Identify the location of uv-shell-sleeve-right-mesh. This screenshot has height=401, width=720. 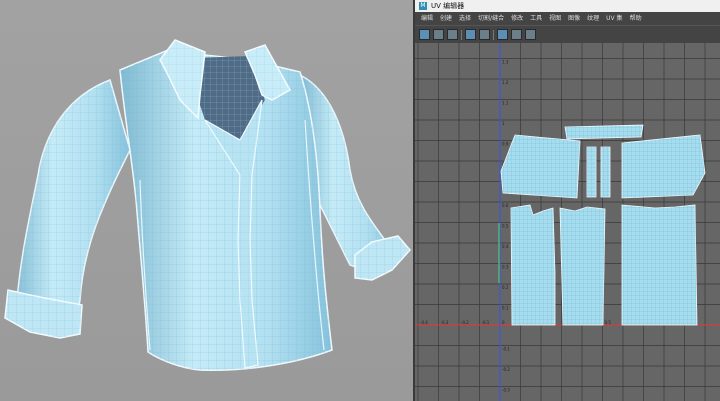
(663, 166).